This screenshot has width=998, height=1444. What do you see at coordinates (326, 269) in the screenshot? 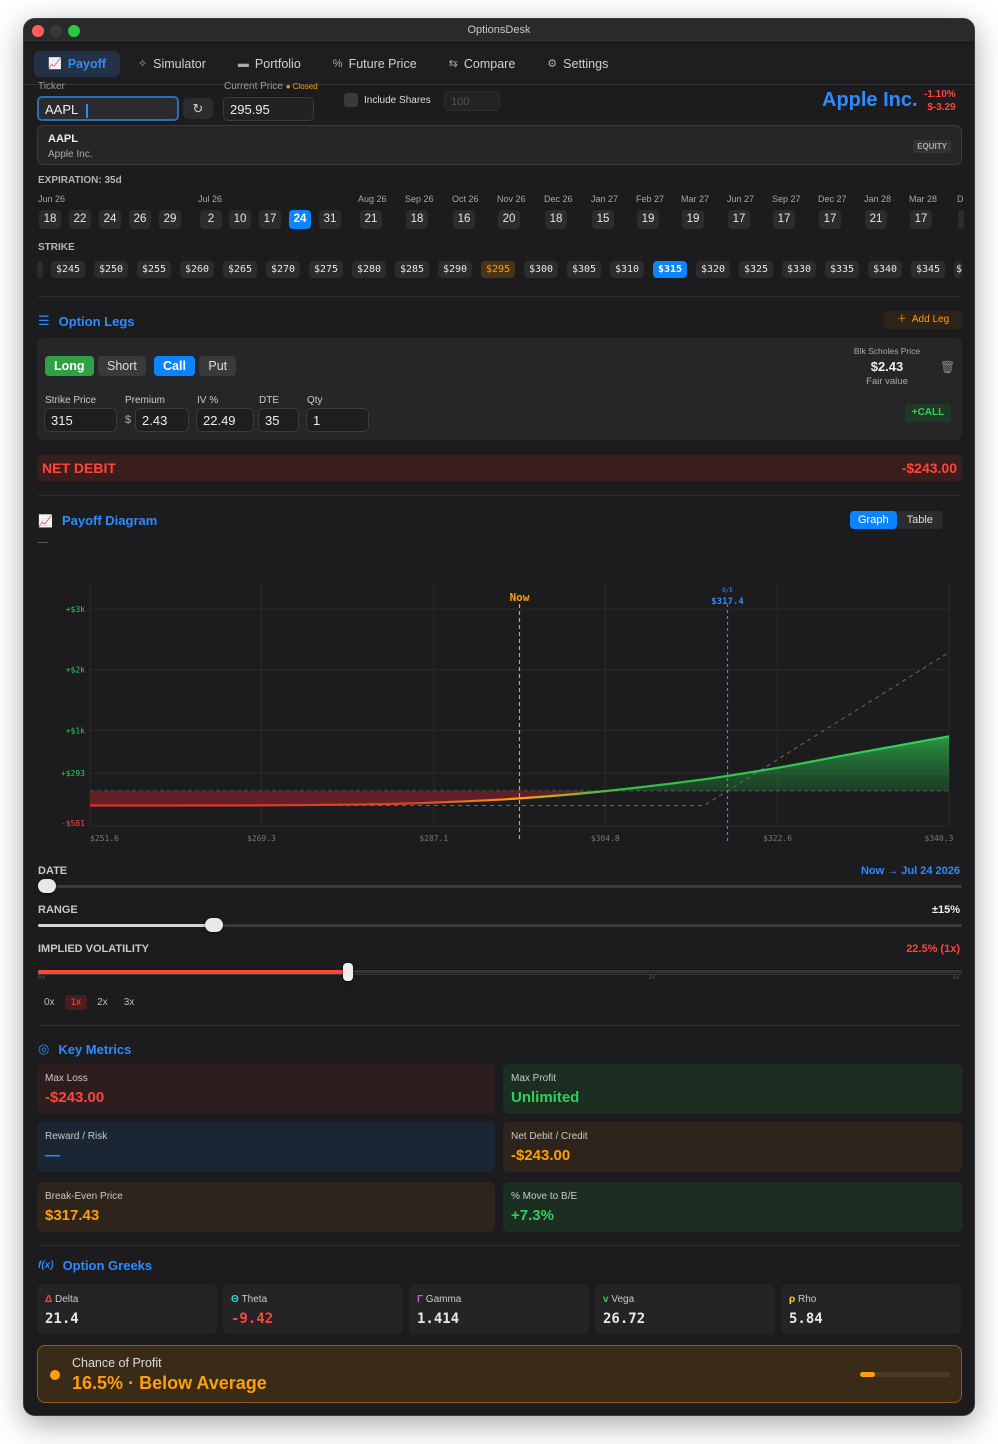
I see `strike-chip: $275` at bounding box center [326, 269].